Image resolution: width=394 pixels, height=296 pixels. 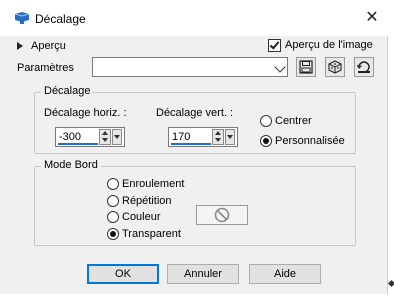 What do you see at coordinates (141, 217) in the screenshot?
I see `radio-color-label: Couleur` at bounding box center [141, 217].